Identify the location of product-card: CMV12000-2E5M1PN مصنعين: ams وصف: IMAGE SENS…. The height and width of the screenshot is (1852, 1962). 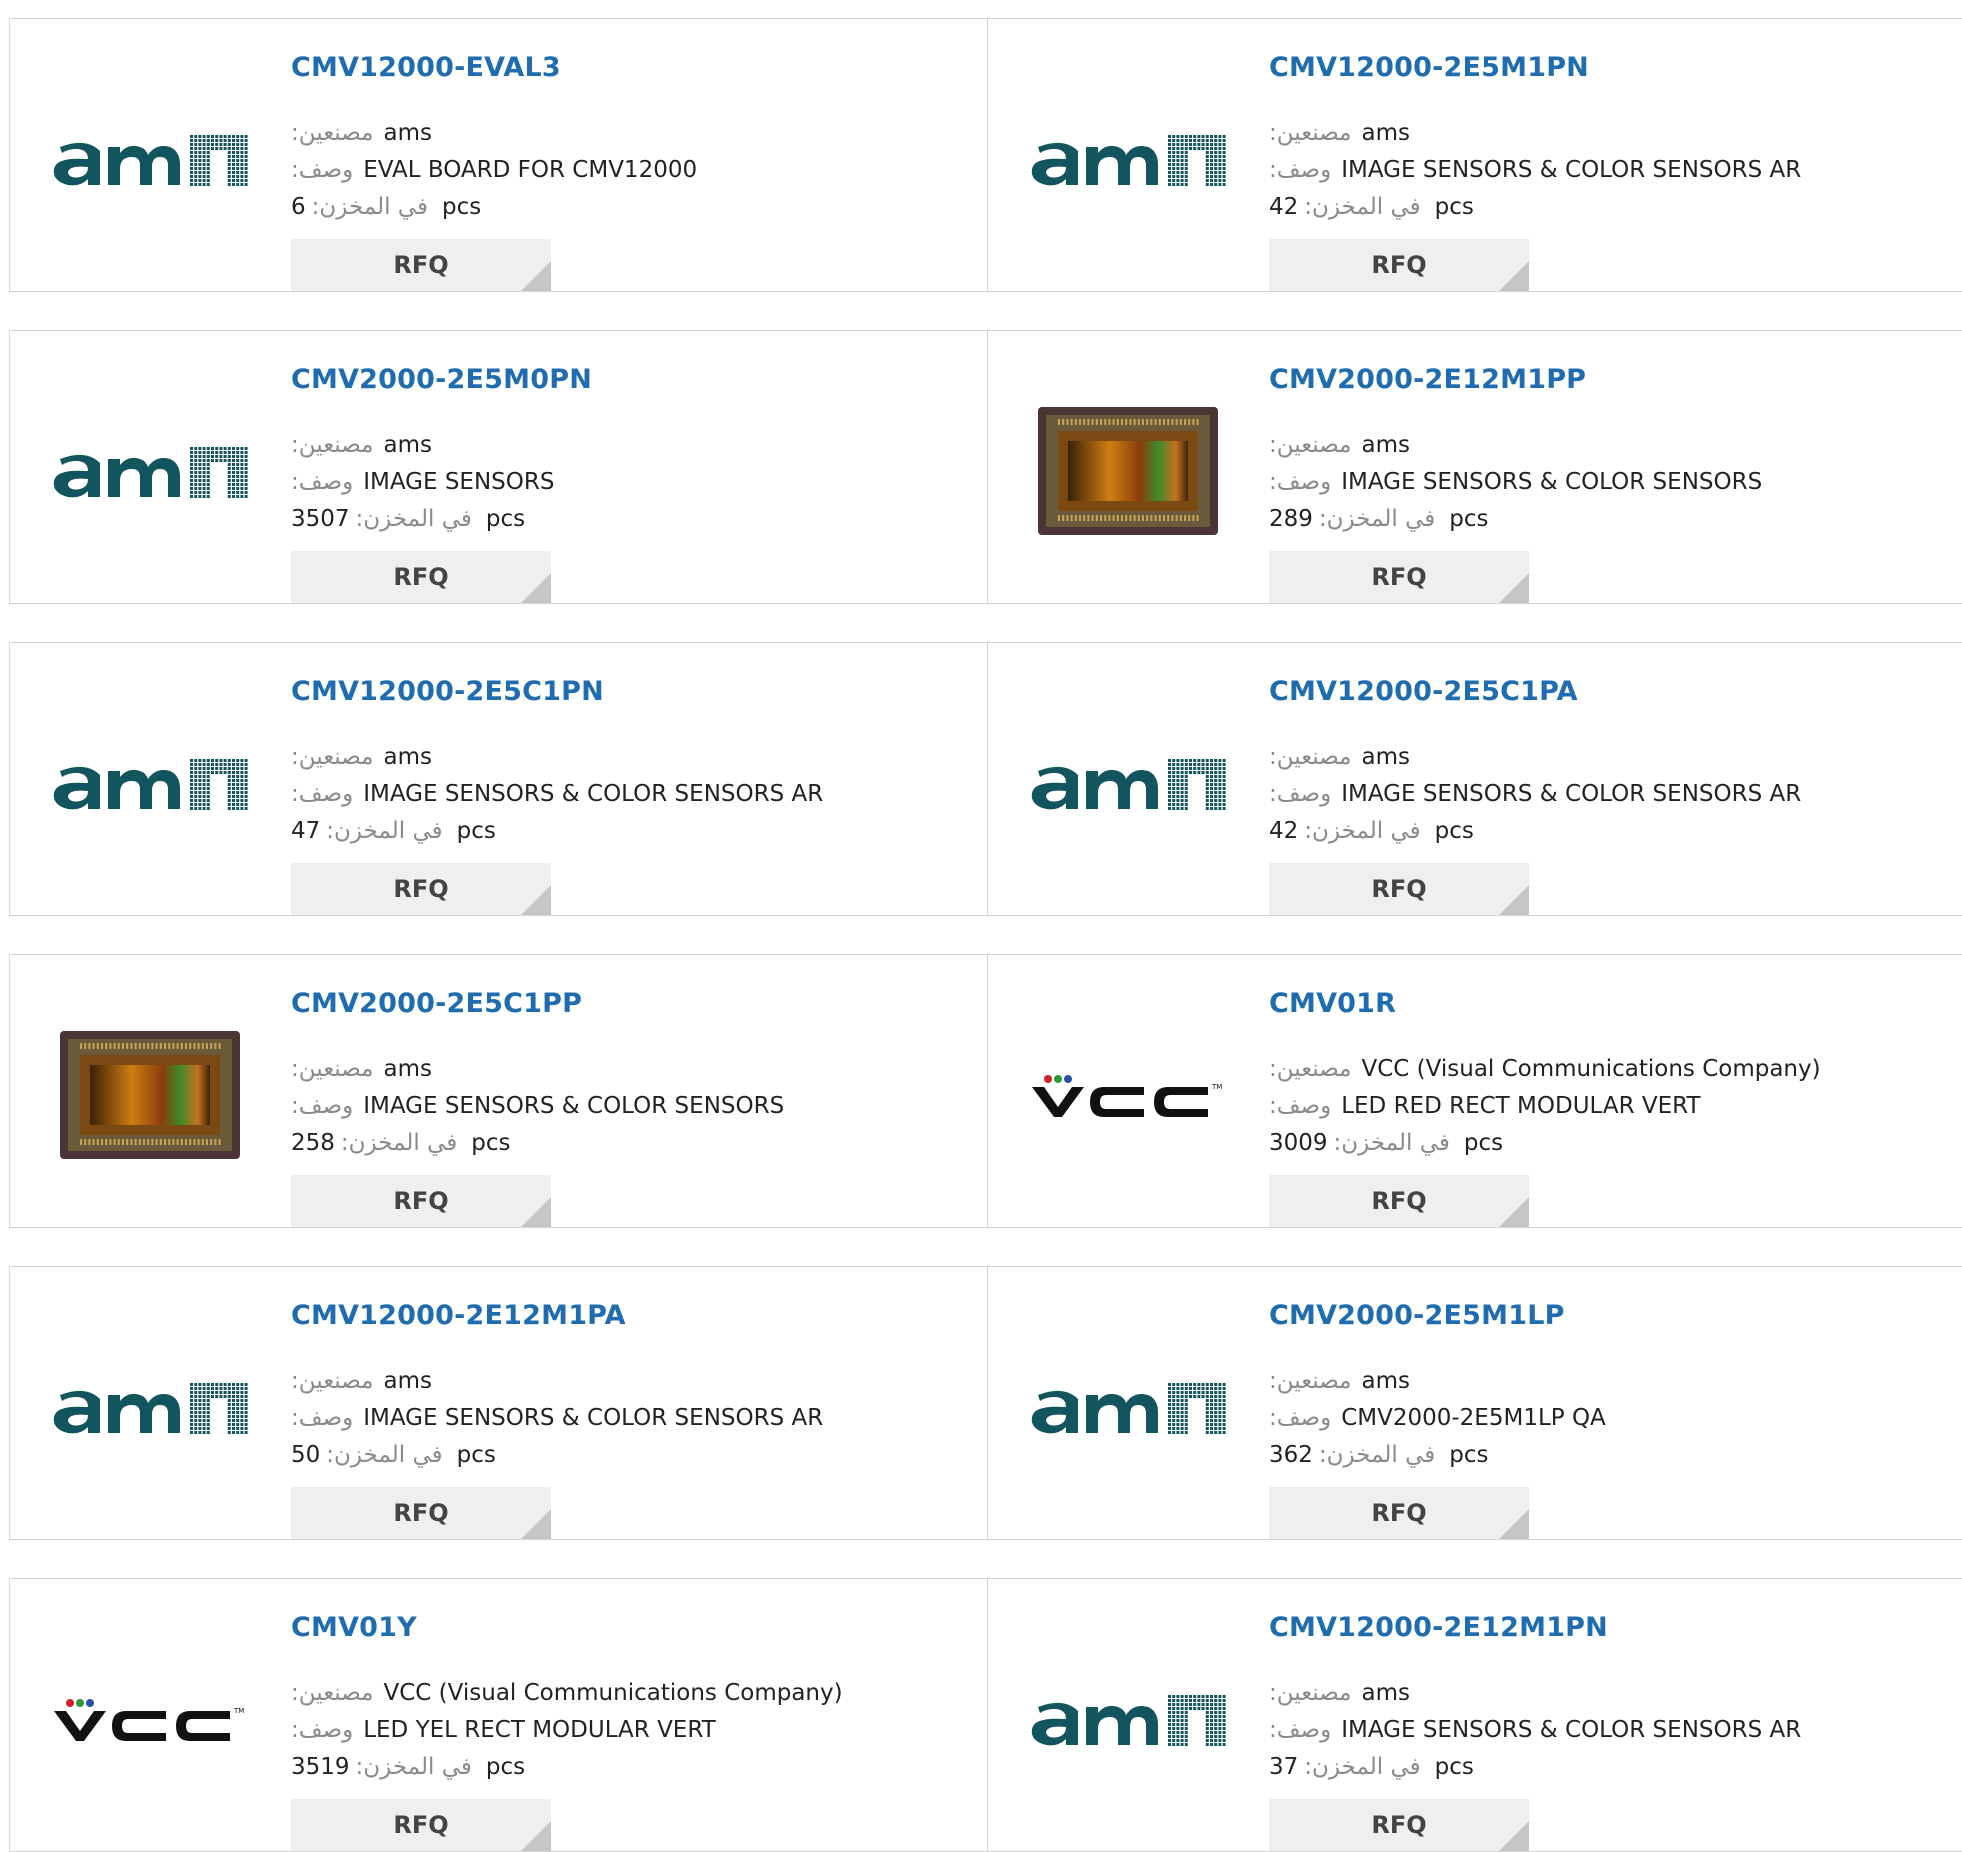
(1475, 155).